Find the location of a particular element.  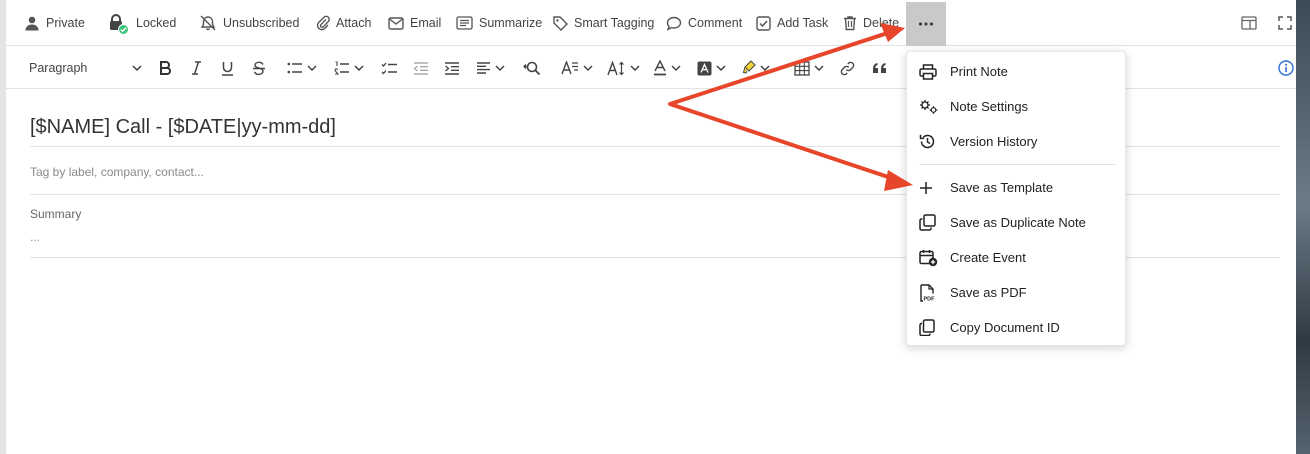

background-color-icon is located at coordinates (704, 68).